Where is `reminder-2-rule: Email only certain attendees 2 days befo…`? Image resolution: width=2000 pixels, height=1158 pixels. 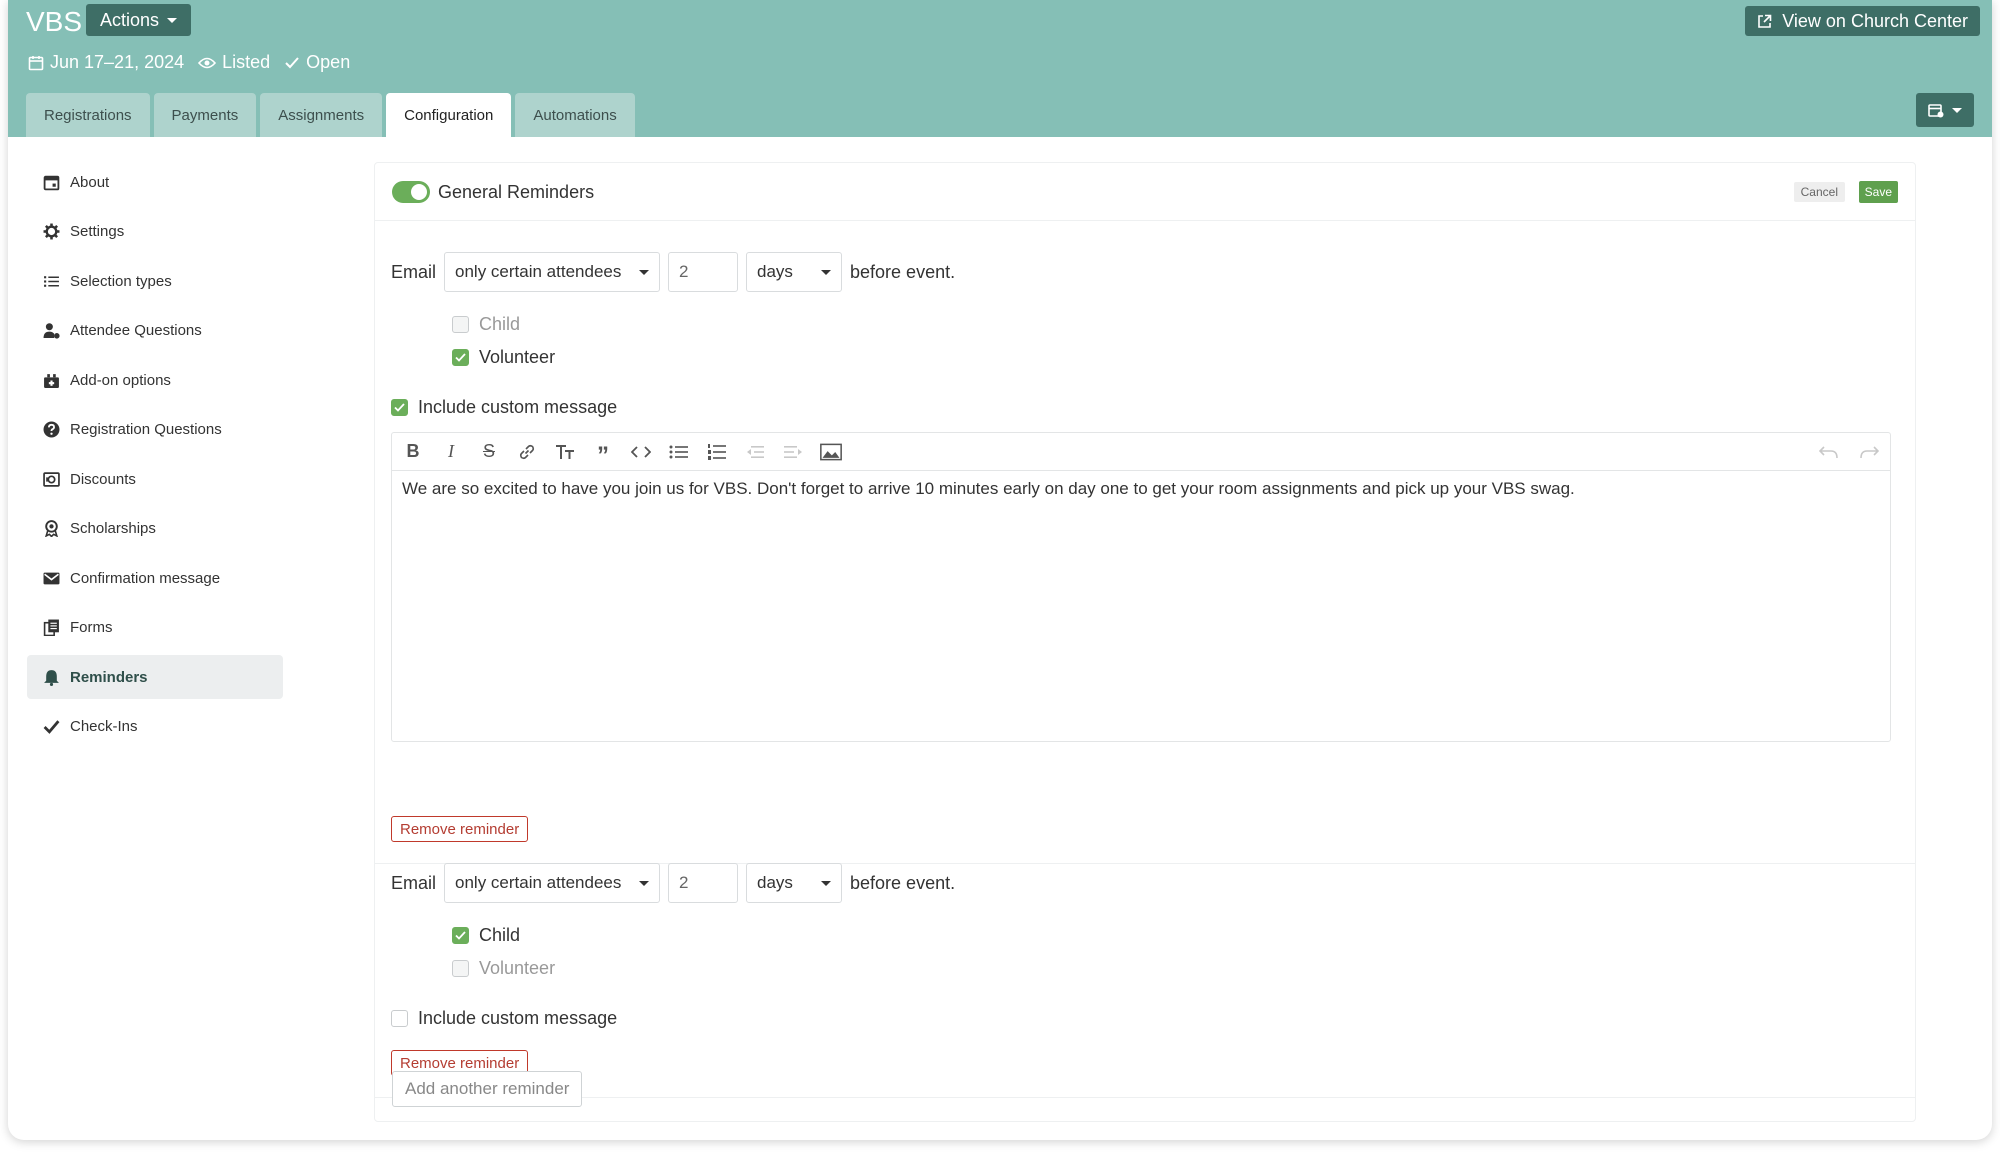 reminder-2-rule: Email only certain attendees 2 days befo… is located at coordinates (673, 883).